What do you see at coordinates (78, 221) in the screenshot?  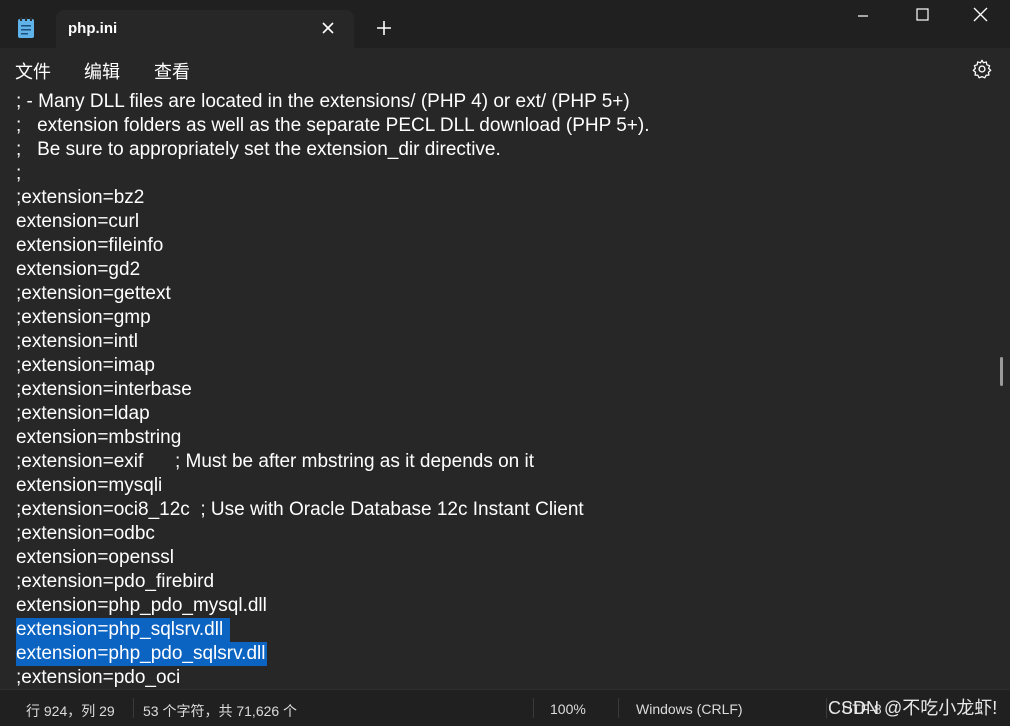 I see `editor-line: extension=curl` at bounding box center [78, 221].